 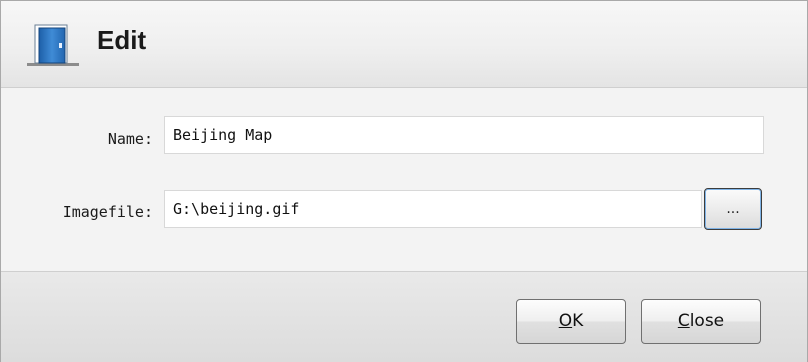 What do you see at coordinates (578, 321) in the screenshot?
I see `ok-label-rest: K` at bounding box center [578, 321].